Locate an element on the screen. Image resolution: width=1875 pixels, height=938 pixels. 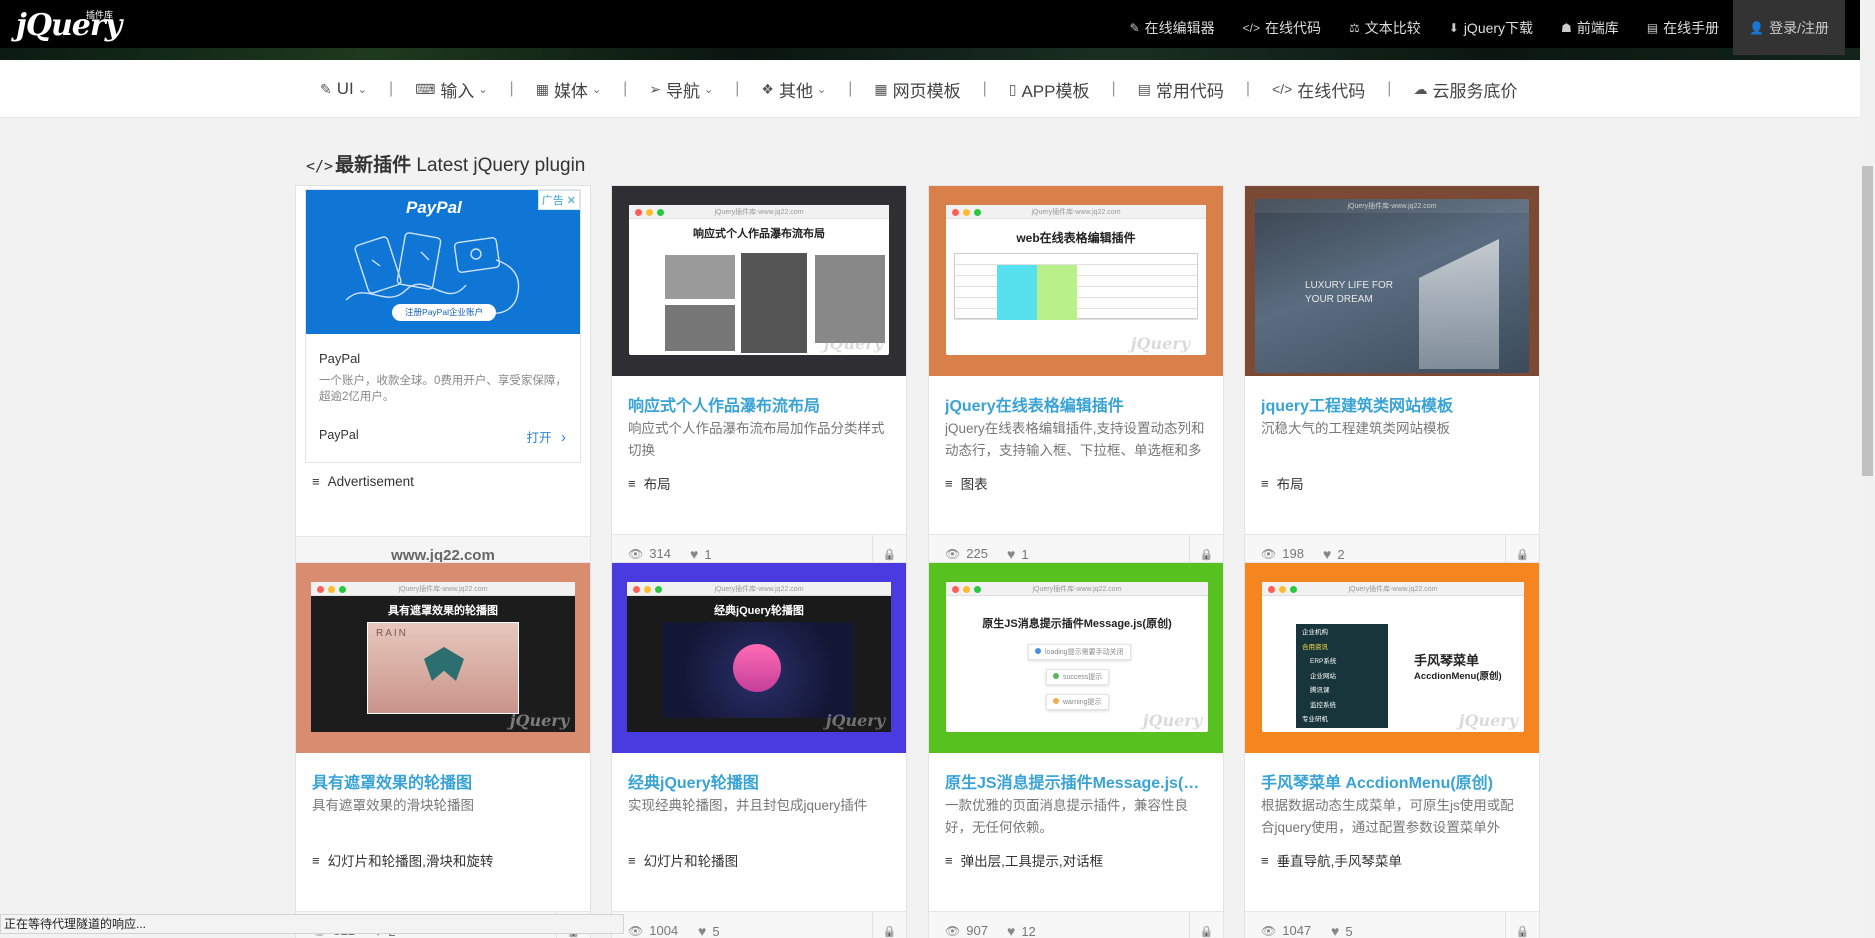
card-title: 响应式个人作品瀑布流布局 is located at coordinates (763, 404).